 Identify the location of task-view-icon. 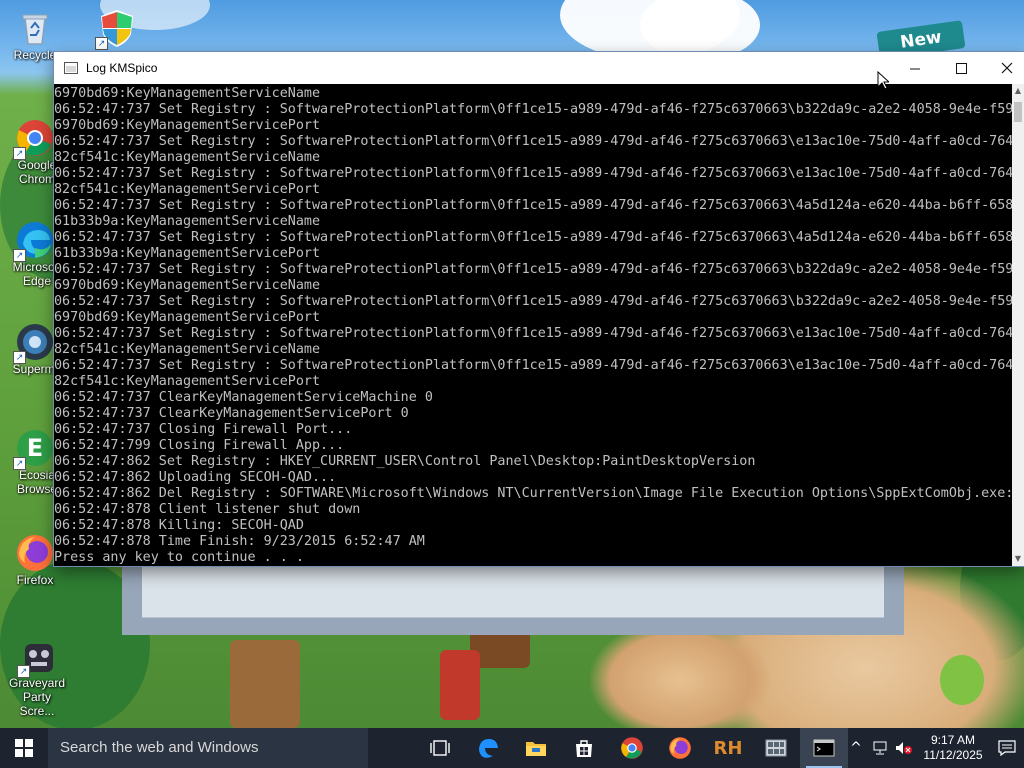
(440, 748).